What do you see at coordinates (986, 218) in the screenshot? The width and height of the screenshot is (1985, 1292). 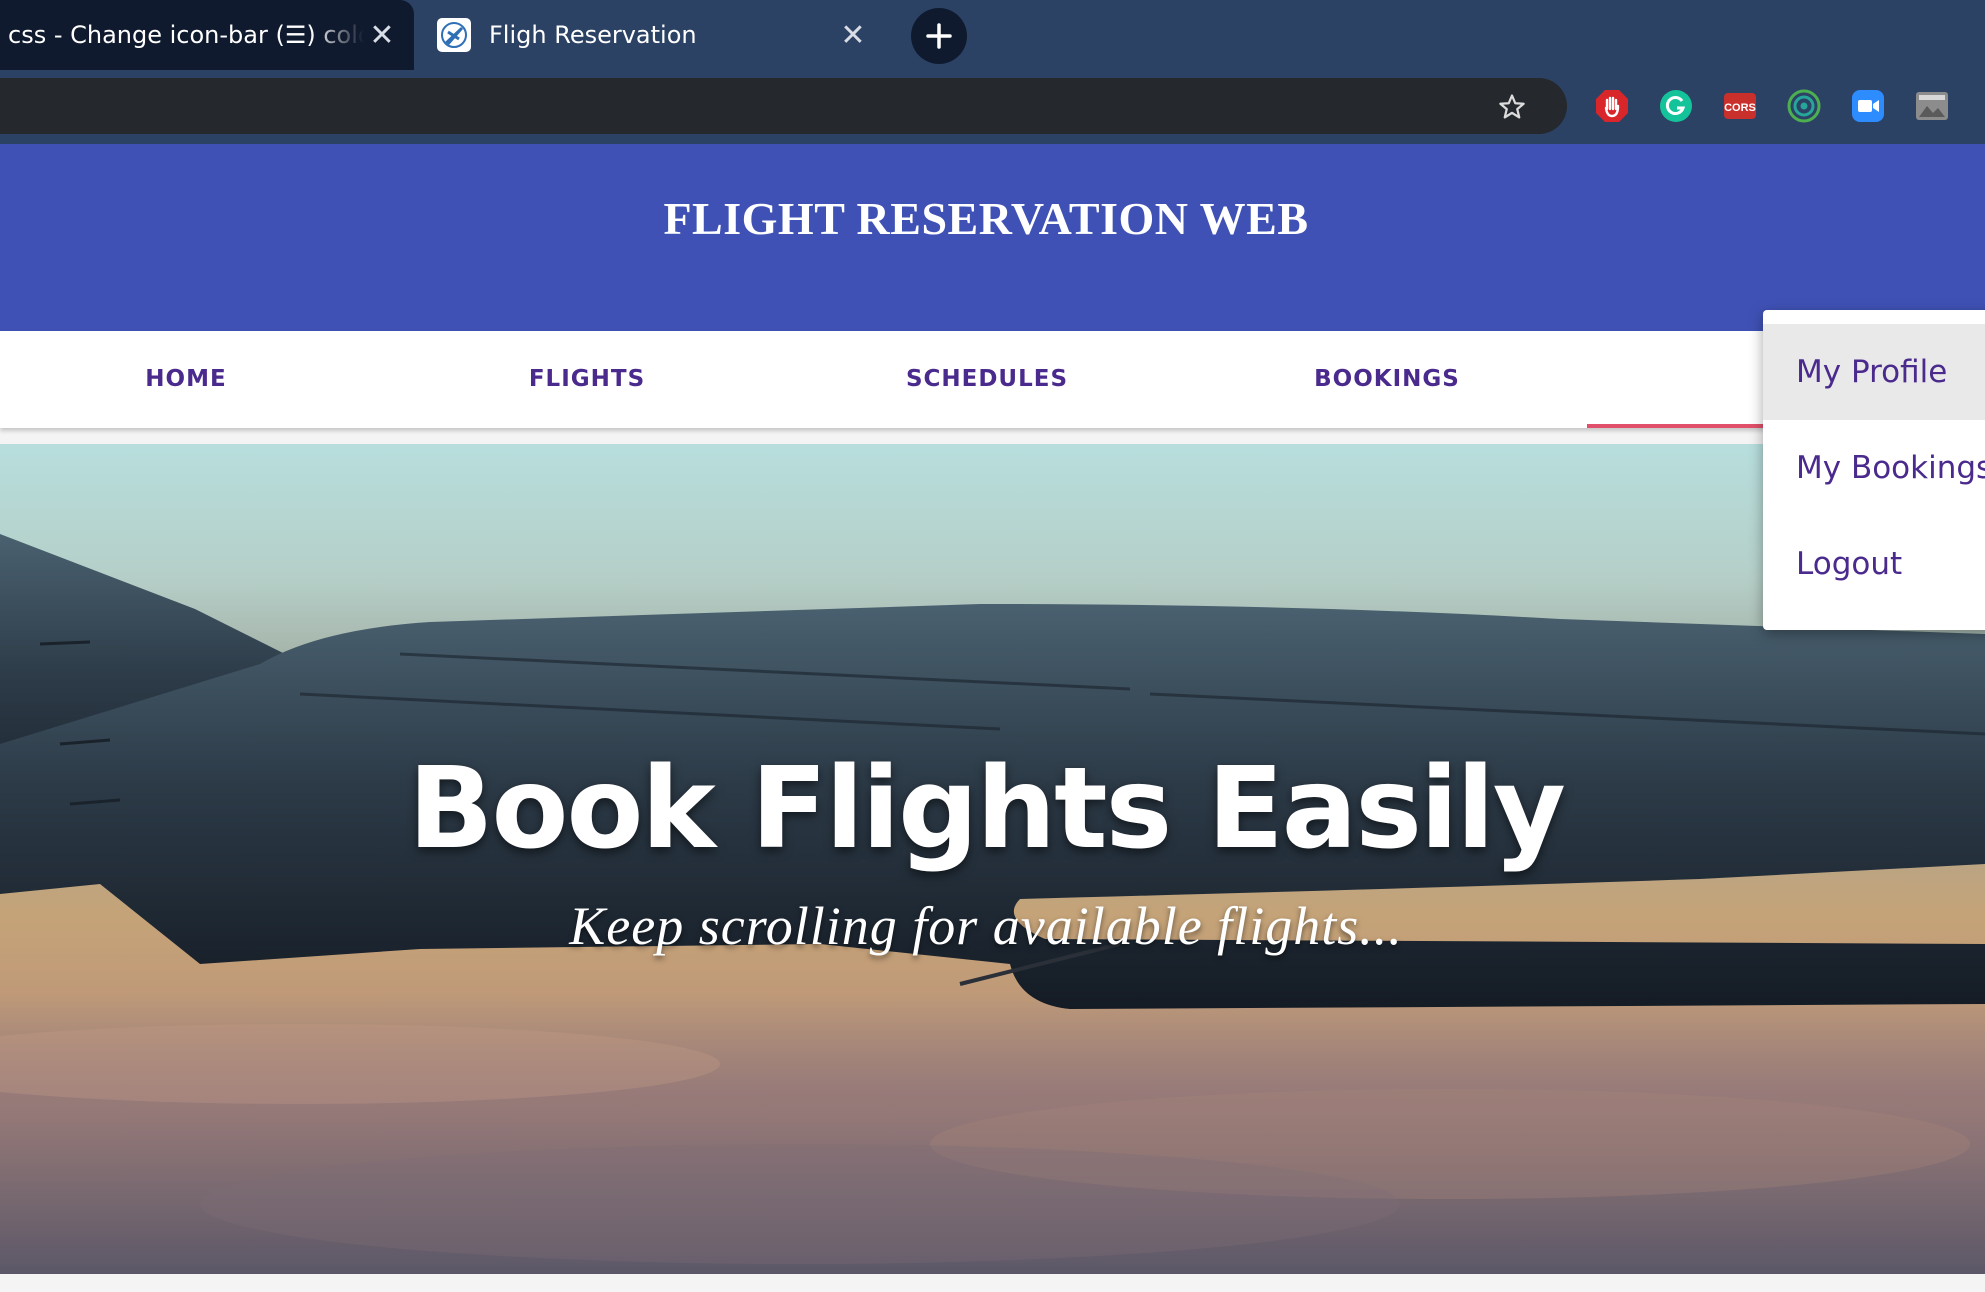 I see `site-title: FLIGHT RESERVATION WEB` at bounding box center [986, 218].